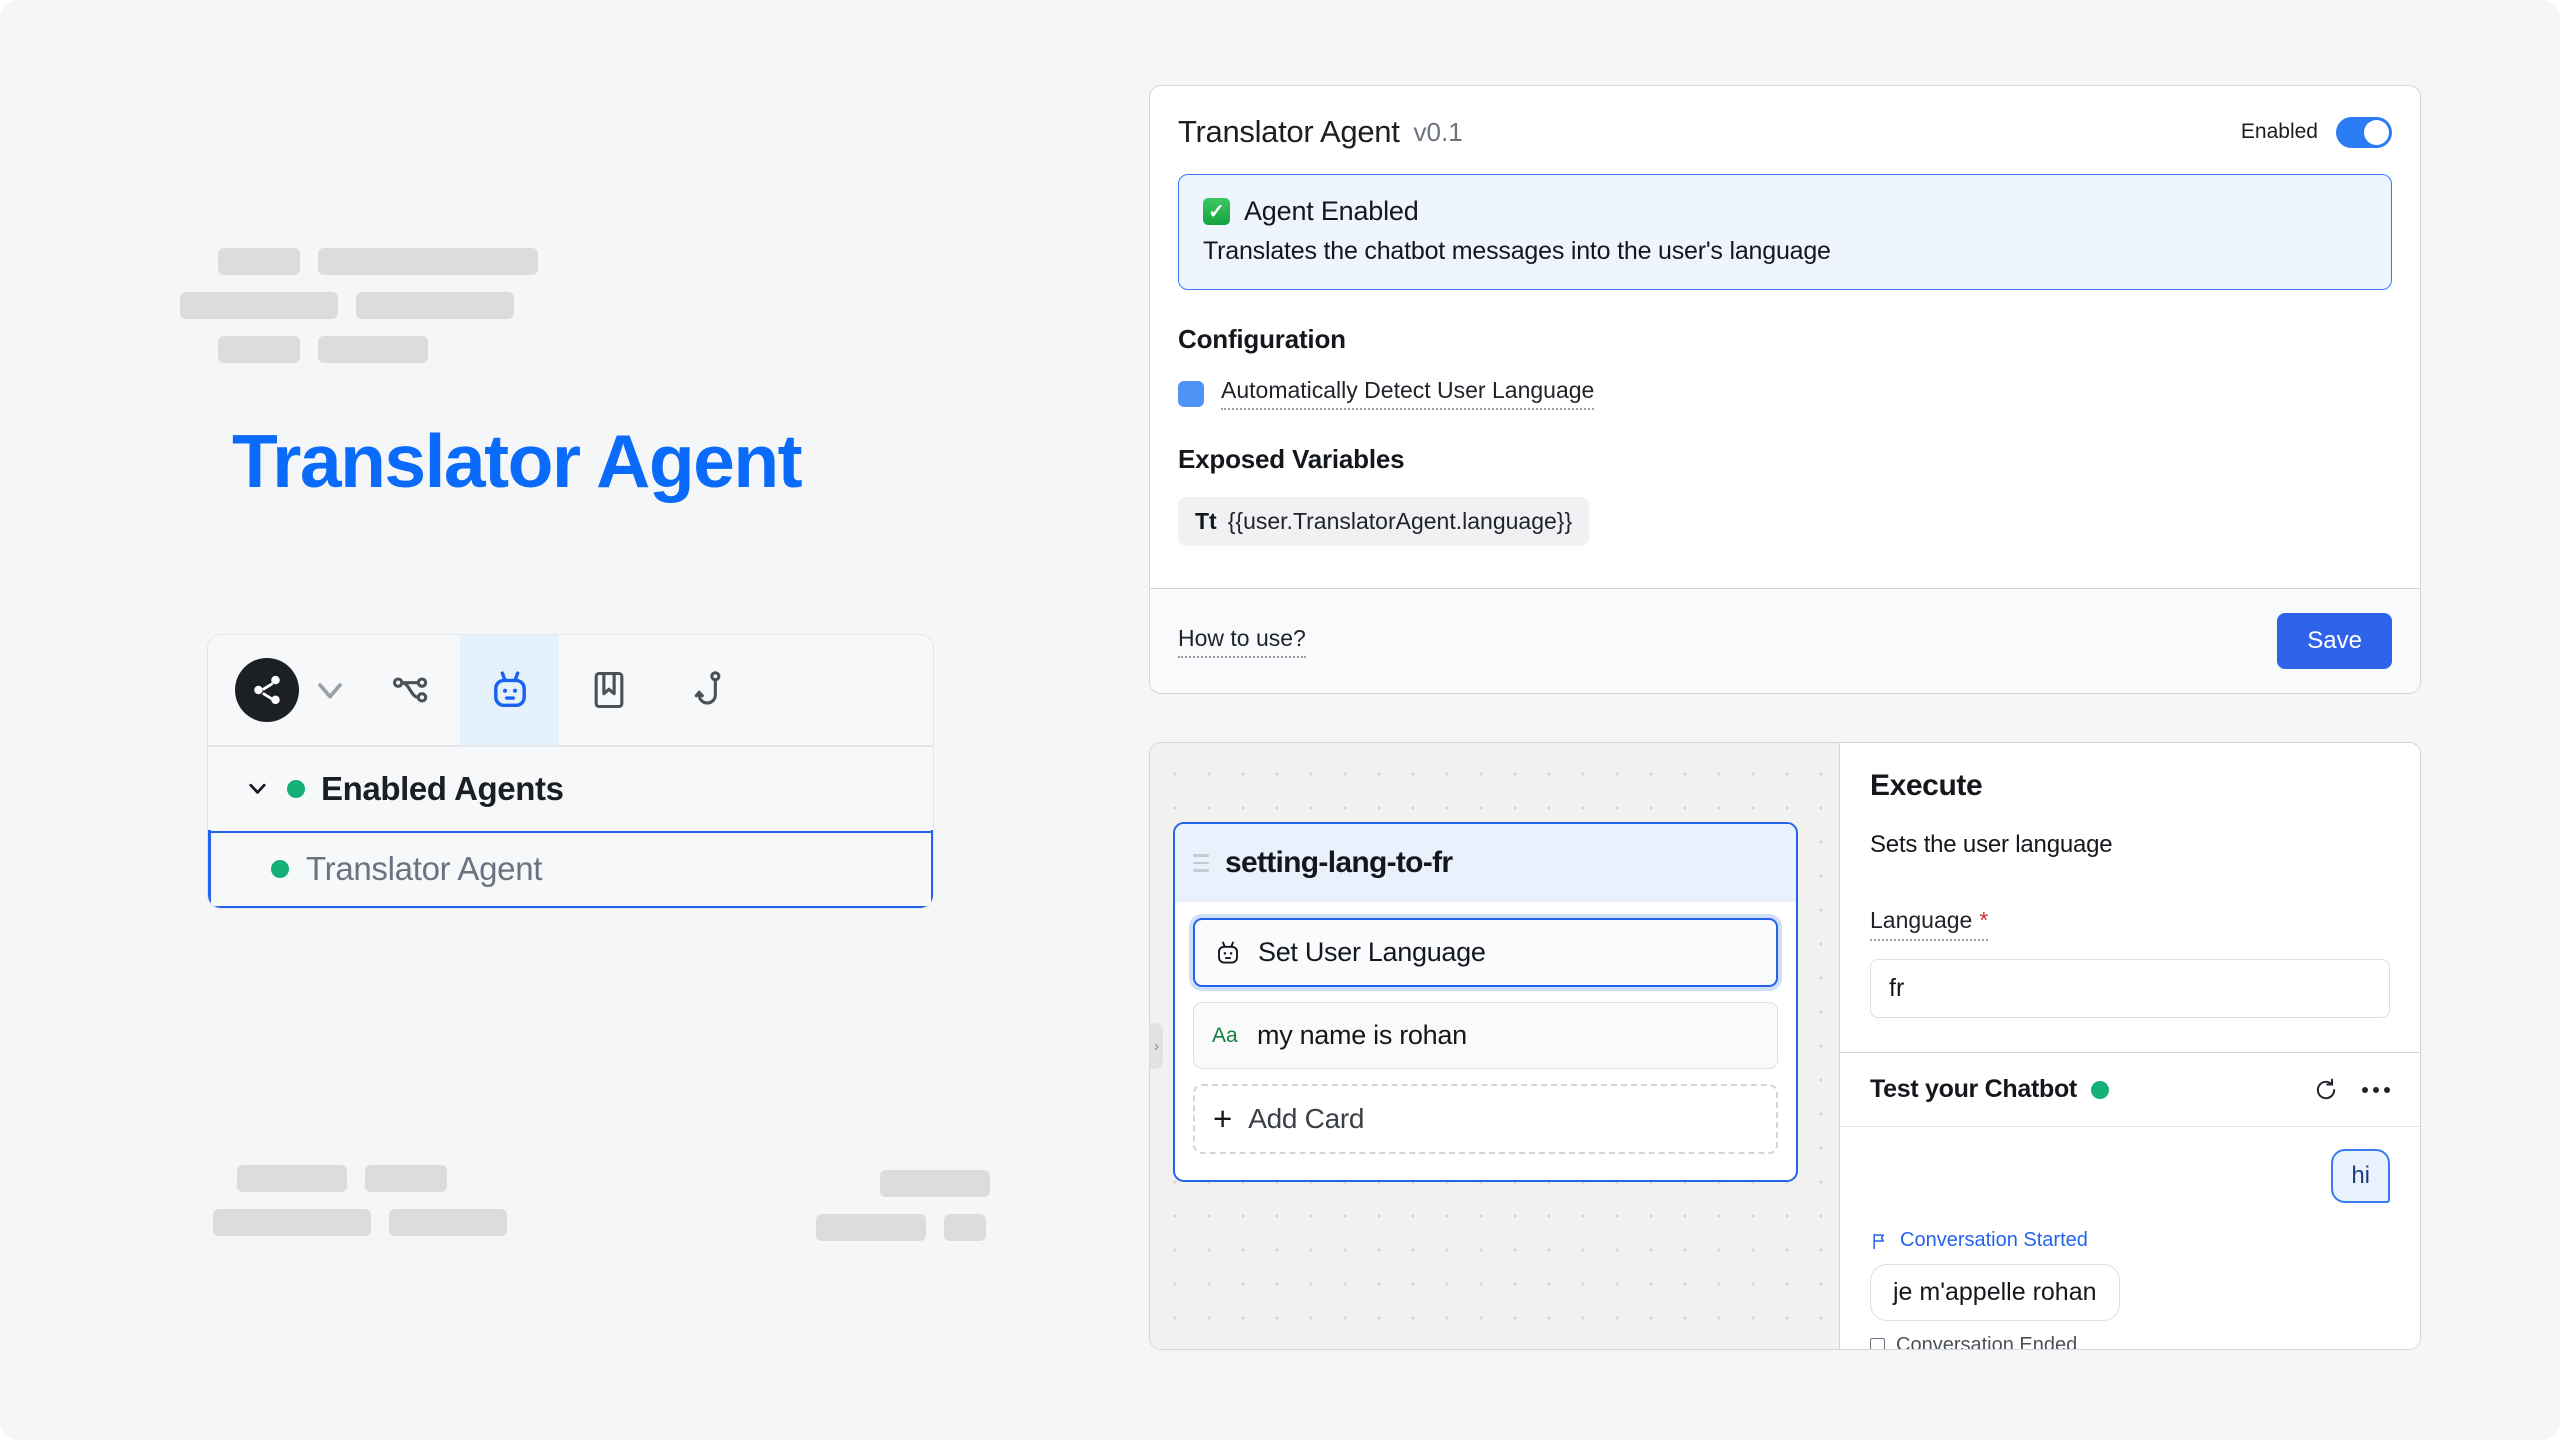 Image resolution: width=2560 pixels, height=1440 pixels. What do you see at coordinates (570, 869) in the screenshot?
I see `list-item-translator-agent: Translator Agent` at bounding box center [570, 869].